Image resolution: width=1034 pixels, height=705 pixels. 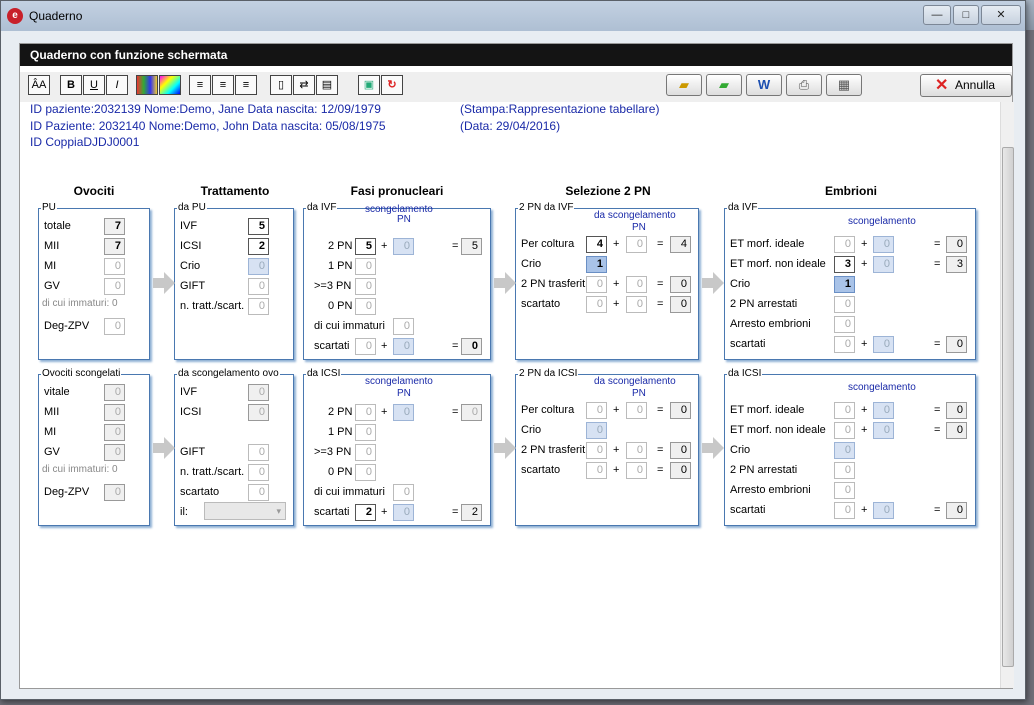 What do you see at coordinates (455, 346) in the screenshot?
I see `fasi_ivf-scart-eq: =` at bounding box center [455, 346].